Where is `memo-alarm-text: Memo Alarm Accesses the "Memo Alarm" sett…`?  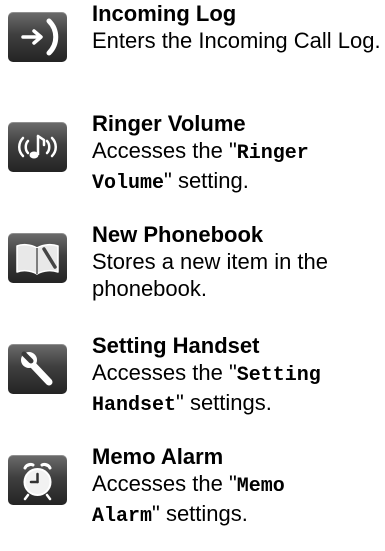
memo-alarm-text: Memo Alarm Accesses the "Memo Alarm" sett… is located at coordinates (238, 486).